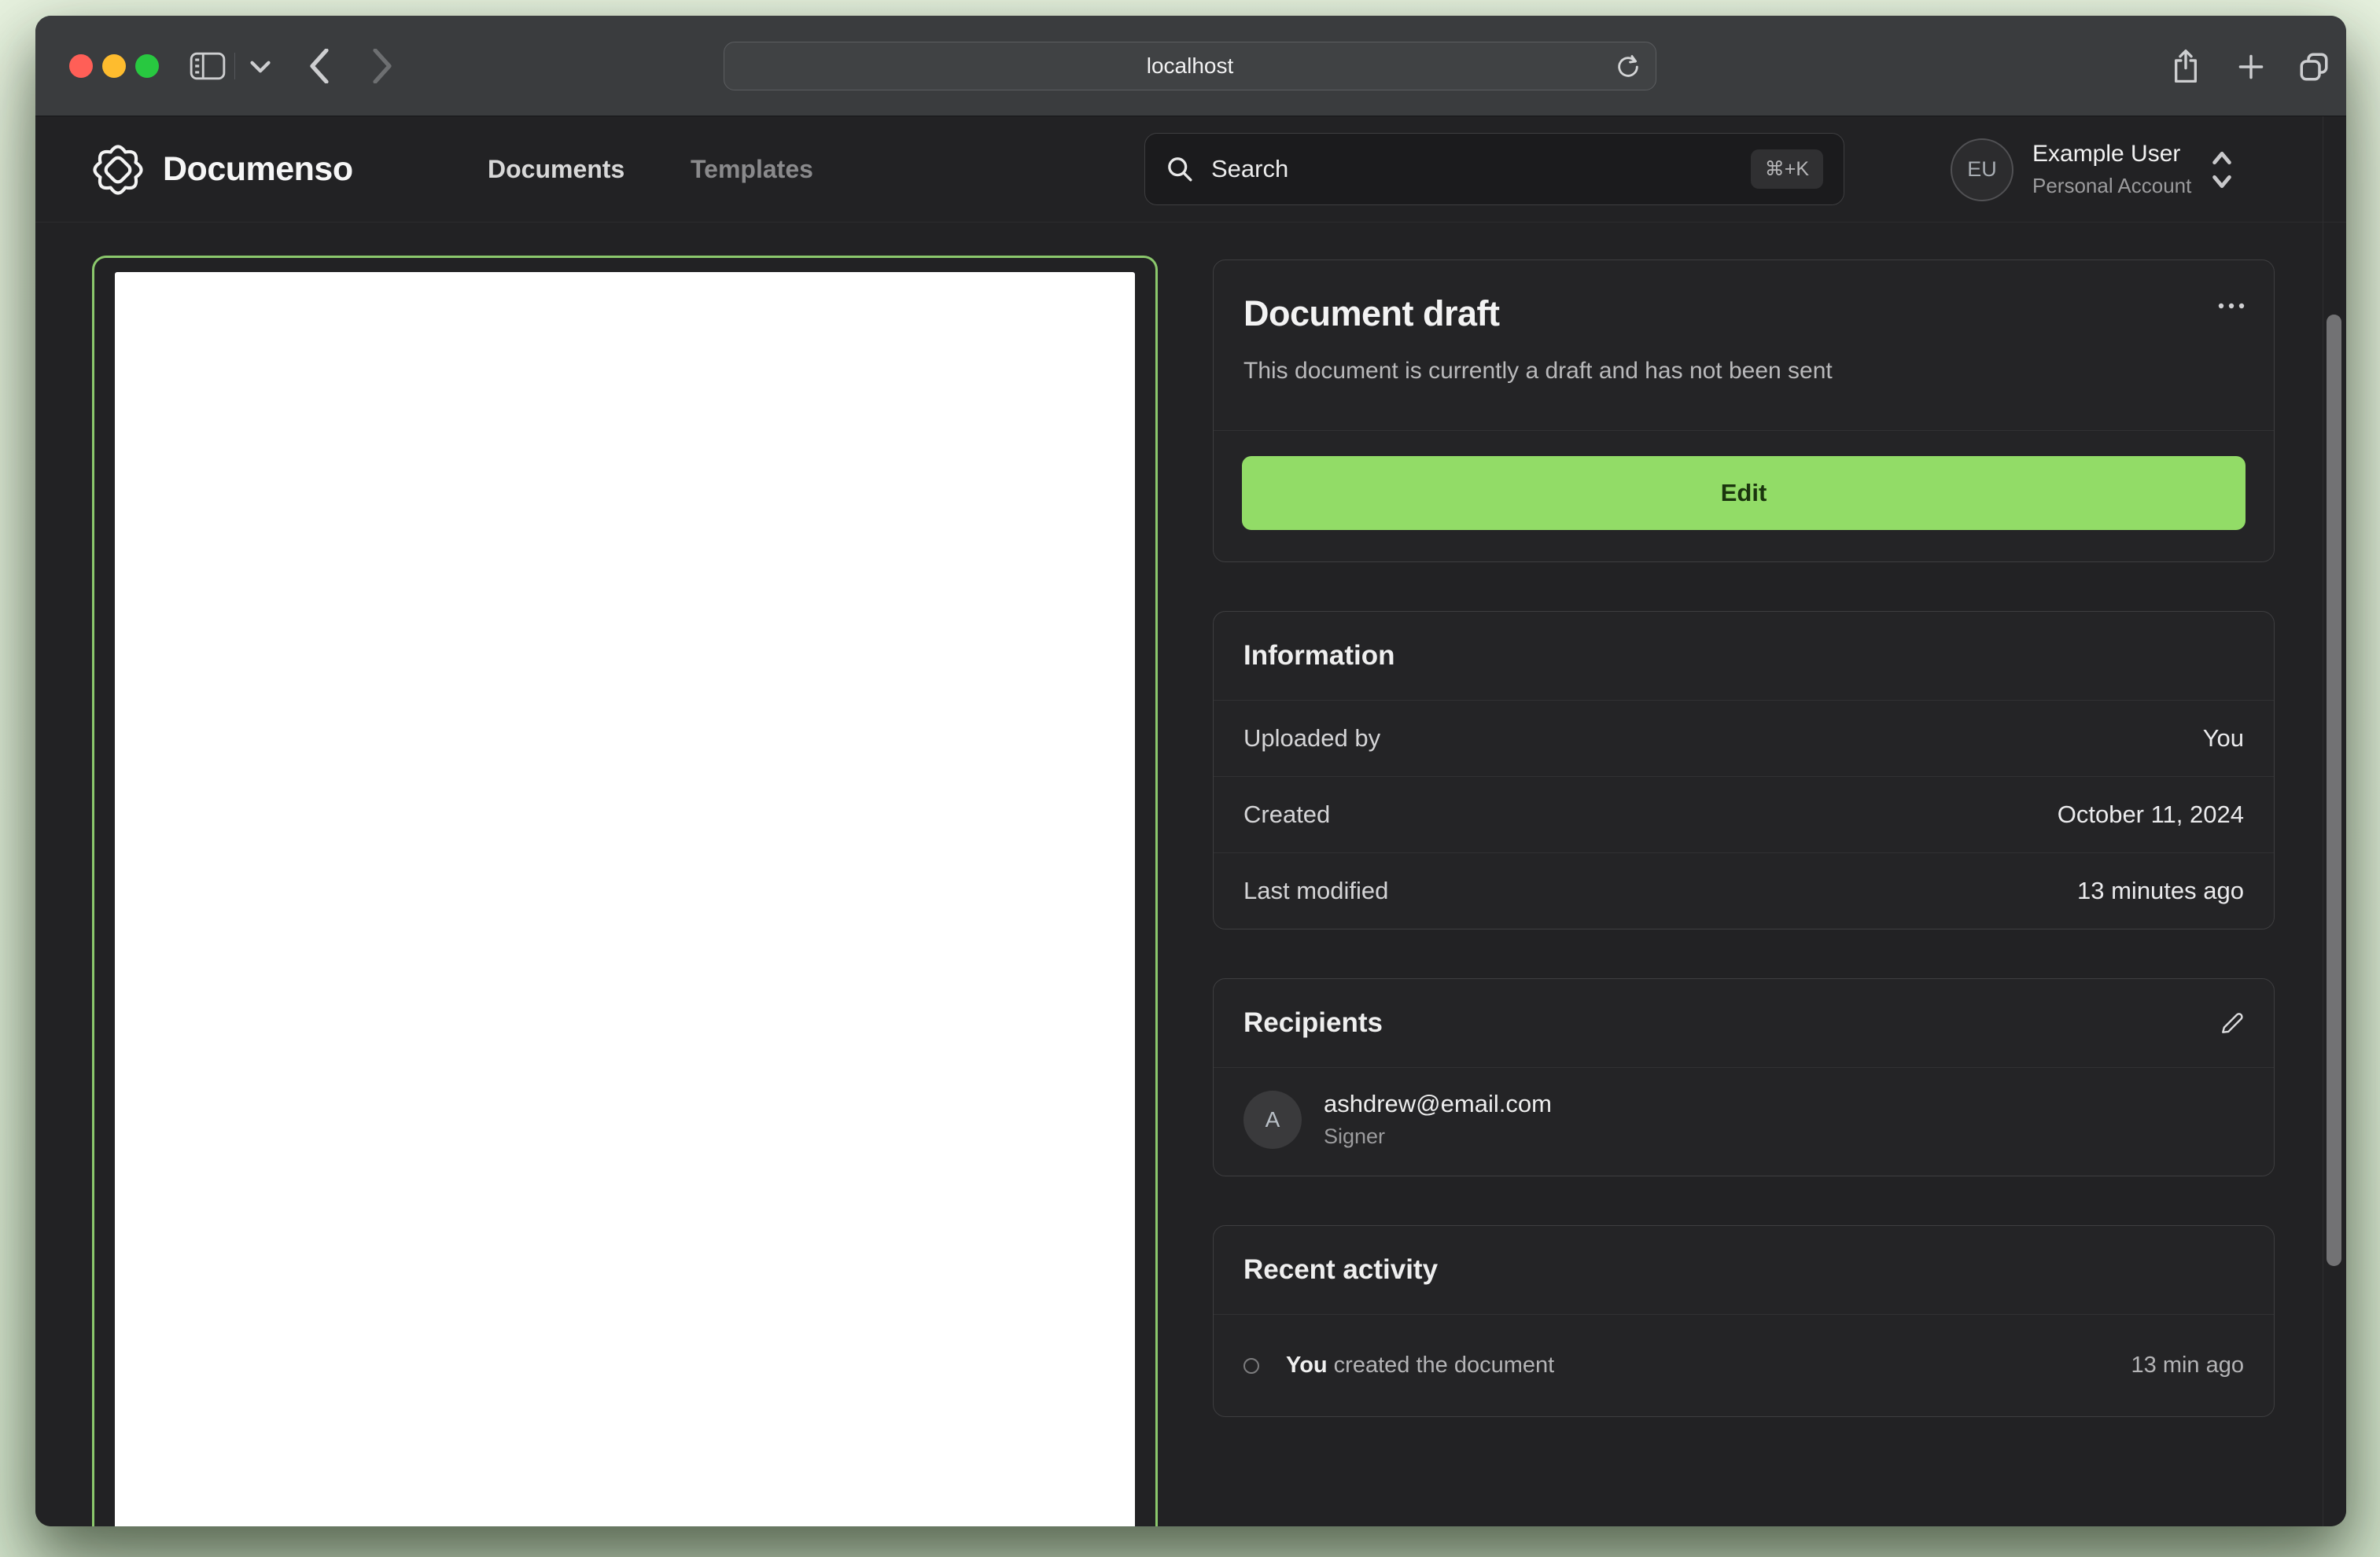 This screenshot has width=2380, height=1557. I want to click on more-options-icon, so click(2231, 306).